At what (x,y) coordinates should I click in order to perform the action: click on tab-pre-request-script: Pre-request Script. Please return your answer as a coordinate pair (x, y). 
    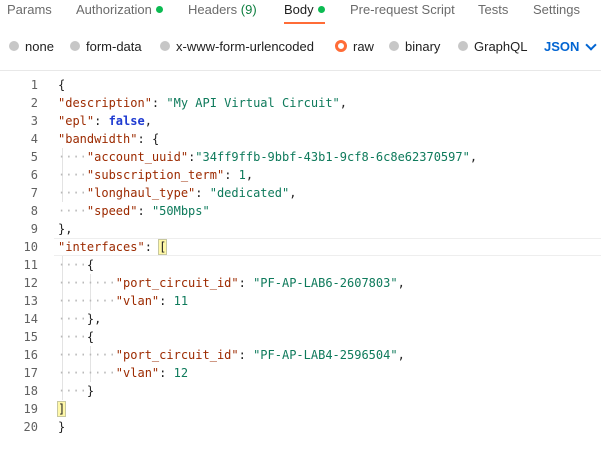
    Looking at the image, I should click on (402, 11).